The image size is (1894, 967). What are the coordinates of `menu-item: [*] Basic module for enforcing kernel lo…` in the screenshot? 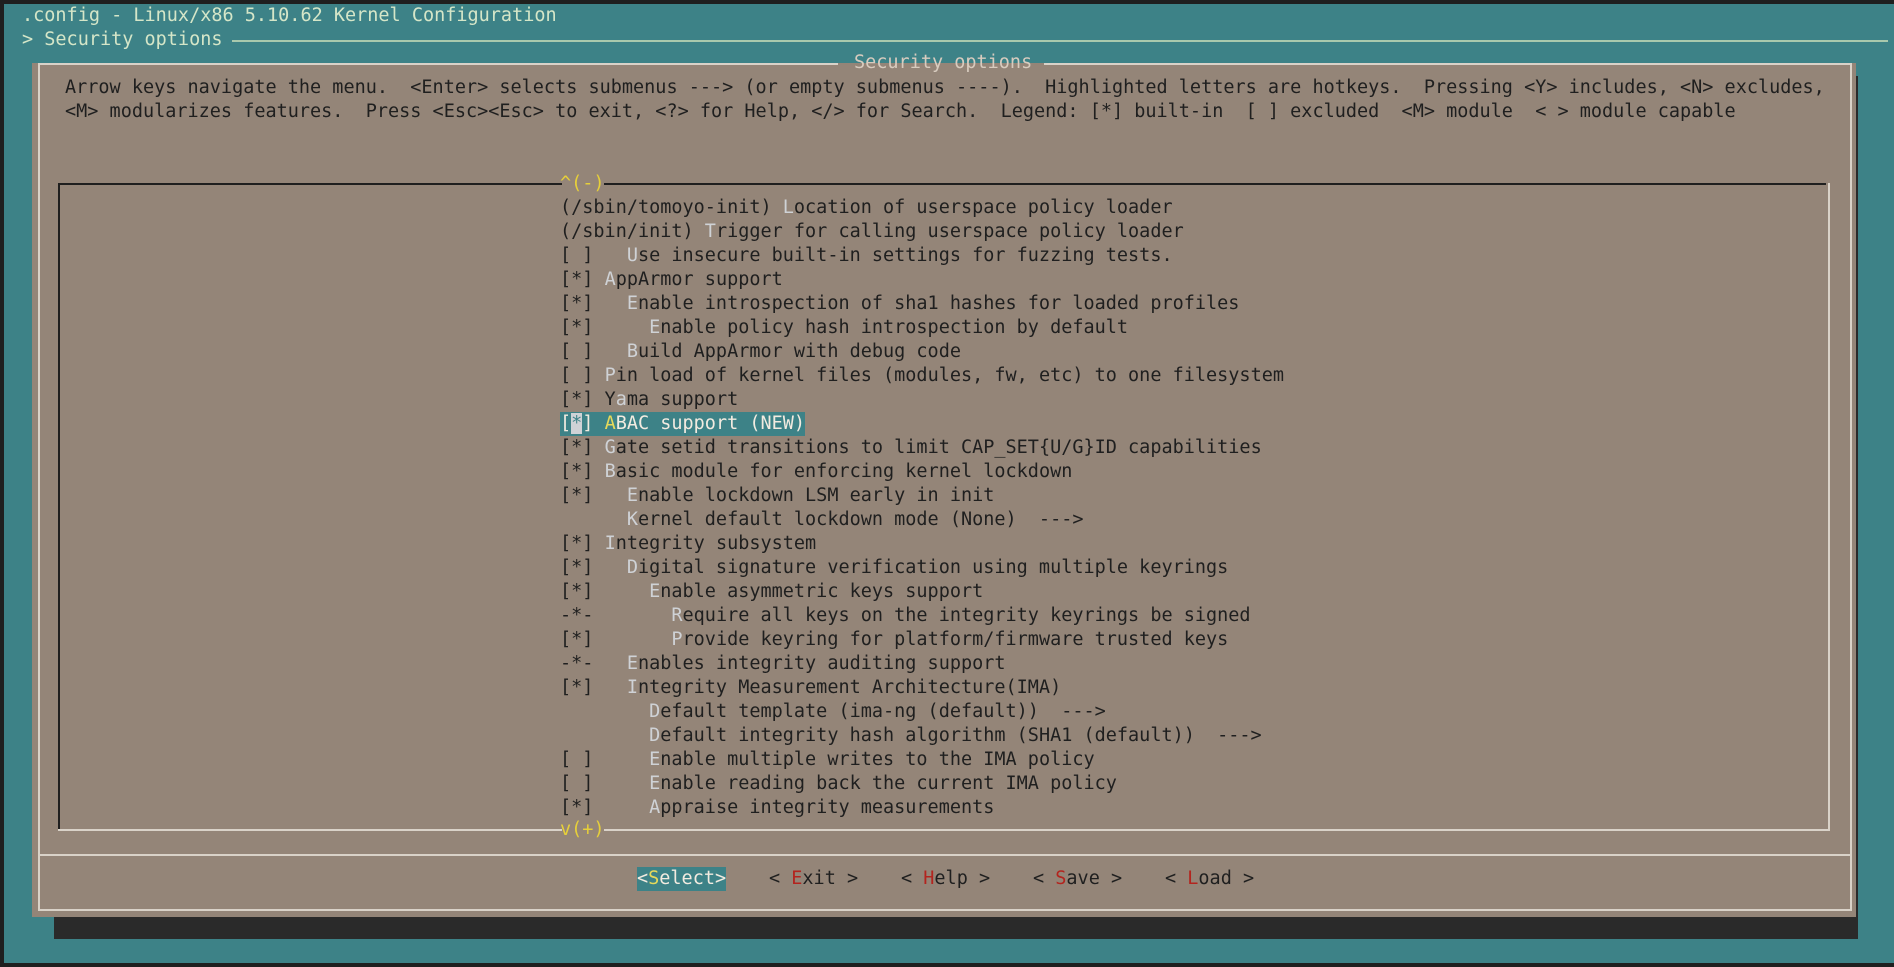 It's located at (816, 472).